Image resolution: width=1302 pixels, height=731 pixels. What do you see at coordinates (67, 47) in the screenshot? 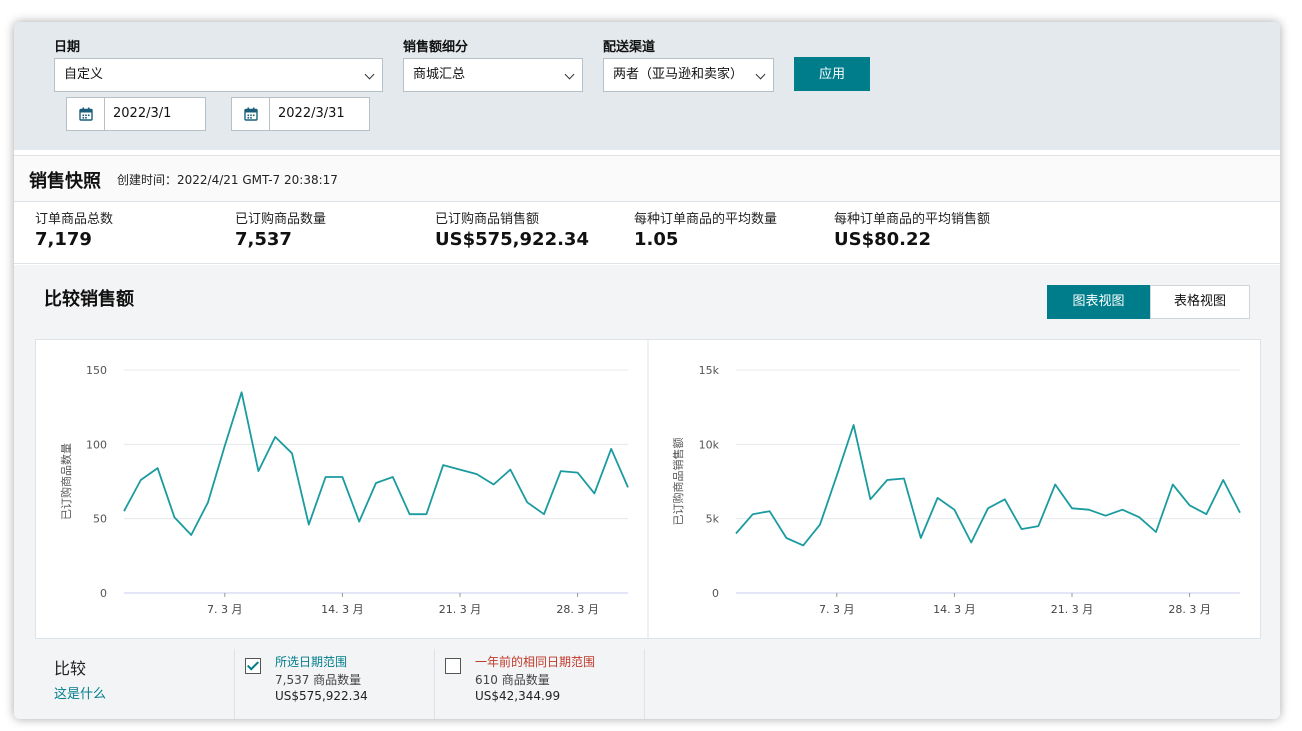
I see `date-label: 日期` at bounding box center [67, 47].